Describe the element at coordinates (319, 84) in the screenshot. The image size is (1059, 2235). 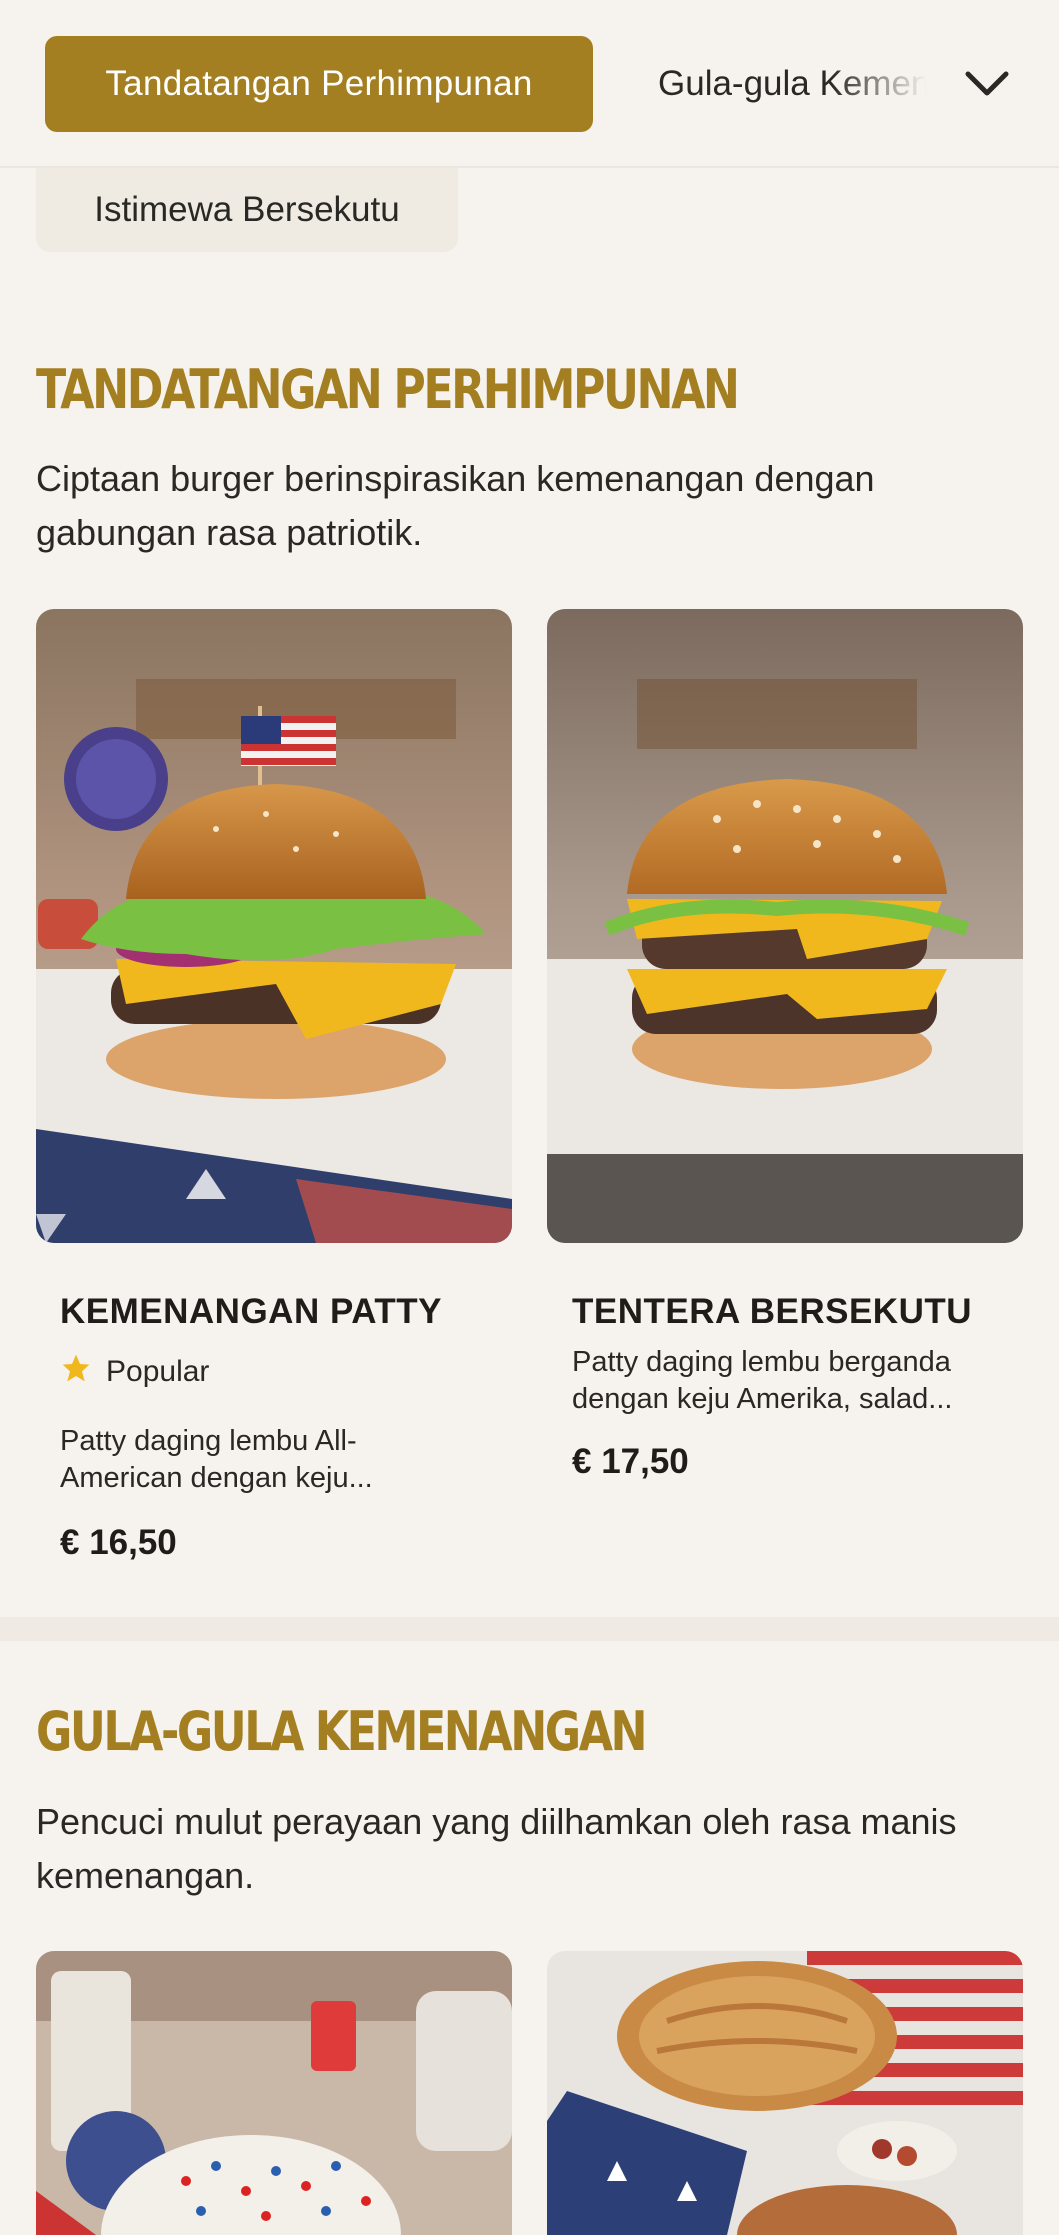
I see `category-tab-active: Tandatangan Perhimpunan` at that location.